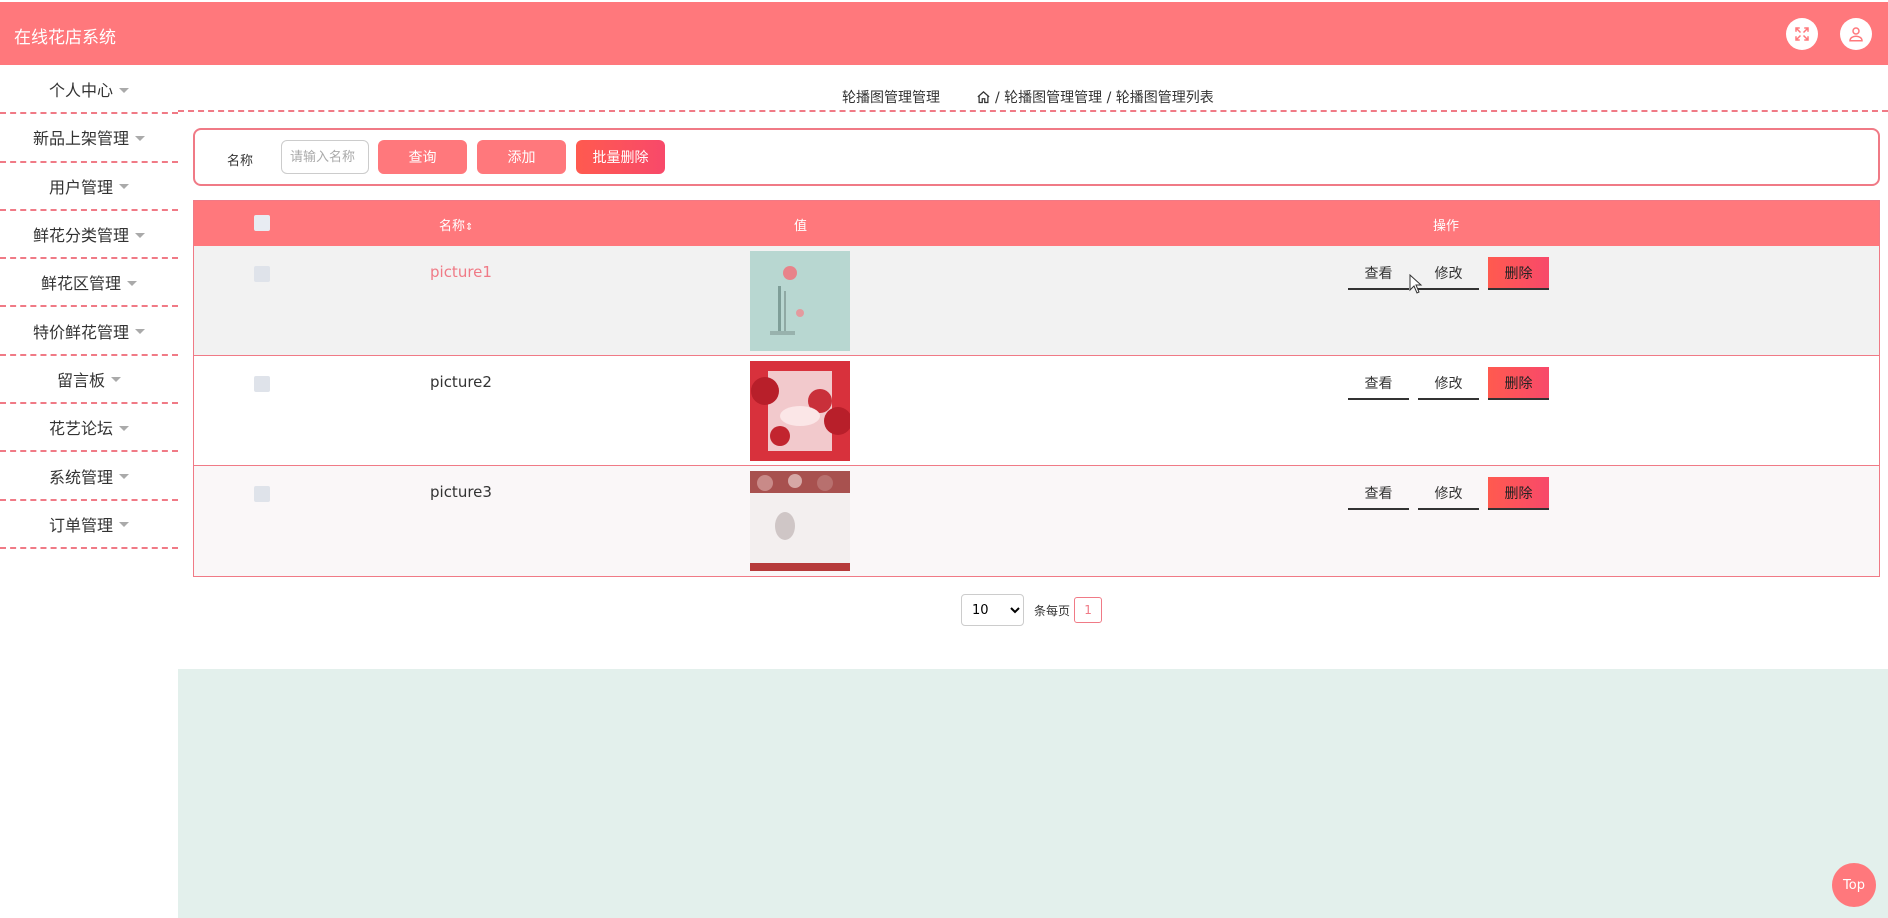  What do you see at coordinates (1104, 98) in the screenshot?
I see `breadcrumb-path: / 轮播图管理管理 / 轮播图管理列表` at bounding box center [1104, 98].